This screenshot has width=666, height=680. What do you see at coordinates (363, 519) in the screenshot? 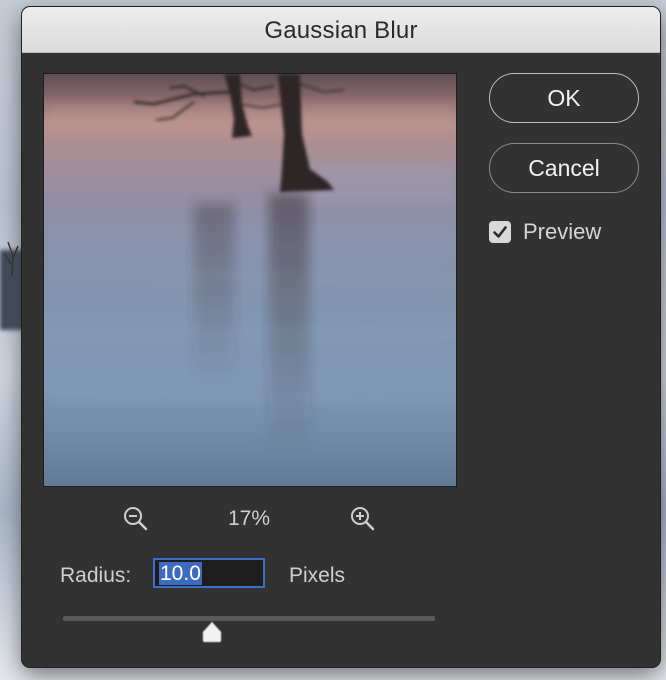
I see `zoom-in-icon` at bounding box center [363, 519].